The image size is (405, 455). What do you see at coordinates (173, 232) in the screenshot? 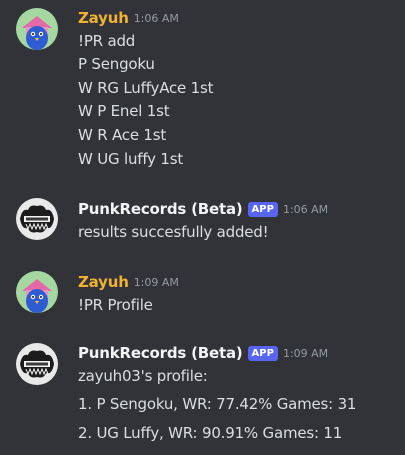
I see `message-line: results succesfully added!` at bounding box center [173, 232].